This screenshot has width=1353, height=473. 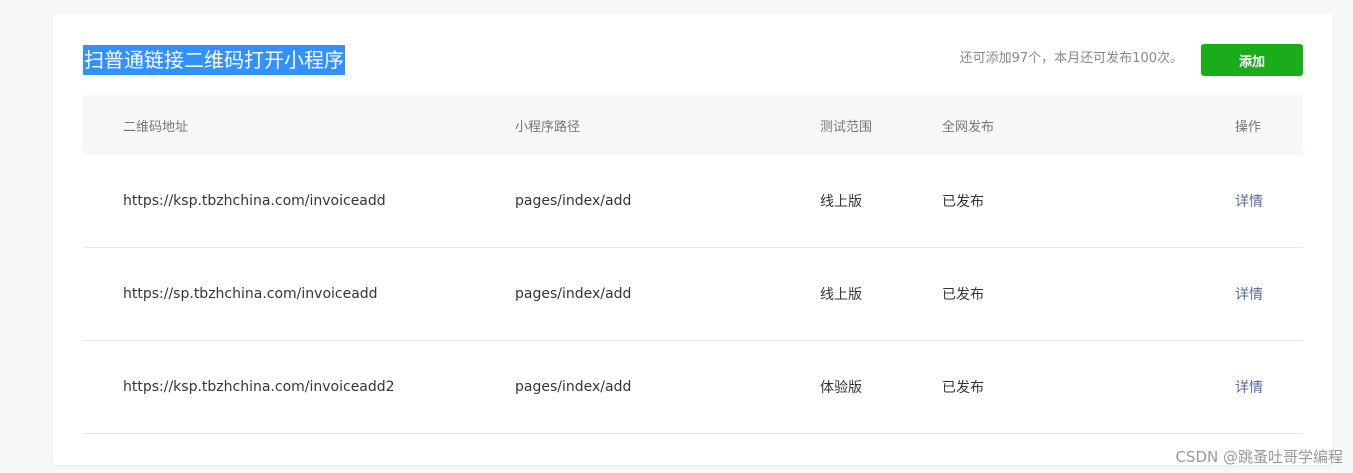 What do you see at coordinates (1248, 127) in the screenshot?
I see `column-header-actions: 操作` at bounding box center [1248, 127].